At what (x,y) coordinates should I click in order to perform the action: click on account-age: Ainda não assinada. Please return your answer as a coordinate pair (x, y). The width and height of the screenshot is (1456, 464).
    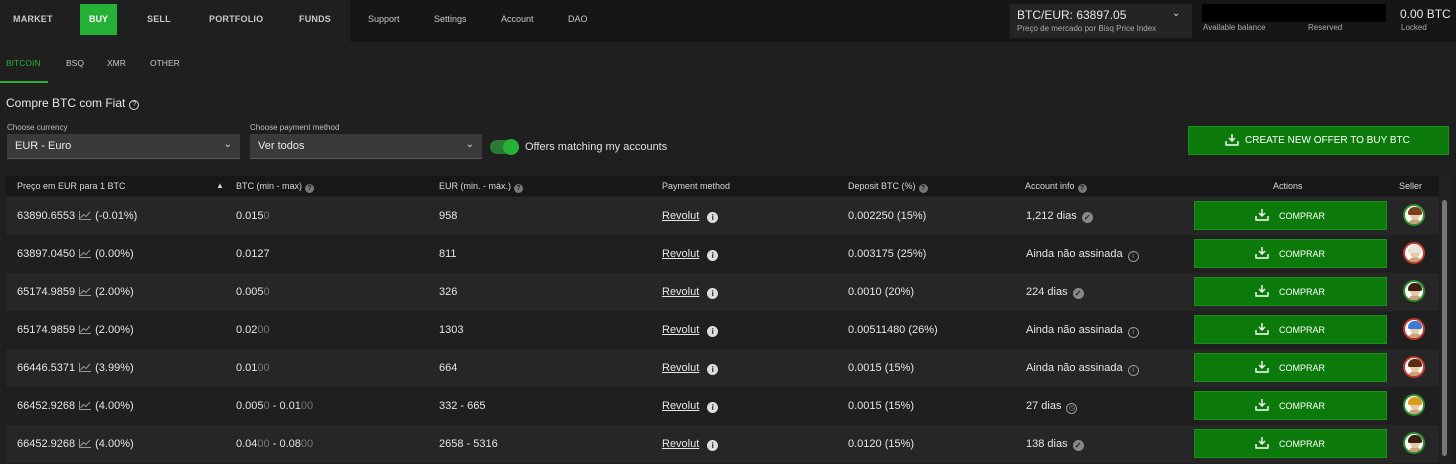
    Looking at the image, I should click on (1074, 368).